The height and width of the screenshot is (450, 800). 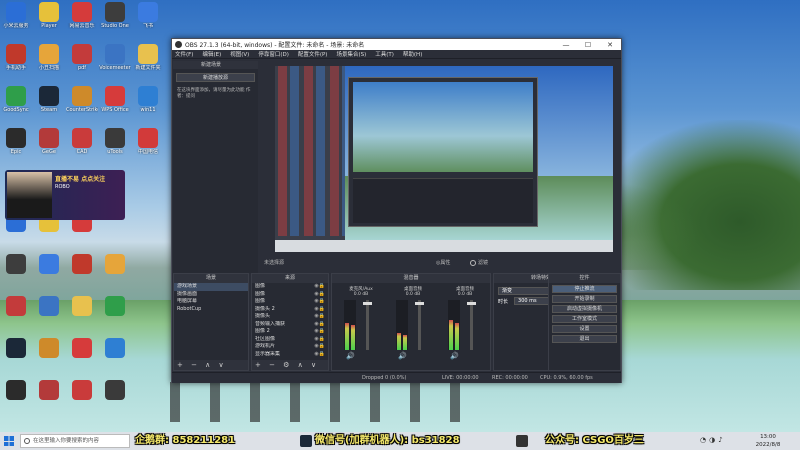 What do you see at coordinates (443, 263) in the screenshot?
I see `properties-button: ◎属性` at bounding box center [443, 263].